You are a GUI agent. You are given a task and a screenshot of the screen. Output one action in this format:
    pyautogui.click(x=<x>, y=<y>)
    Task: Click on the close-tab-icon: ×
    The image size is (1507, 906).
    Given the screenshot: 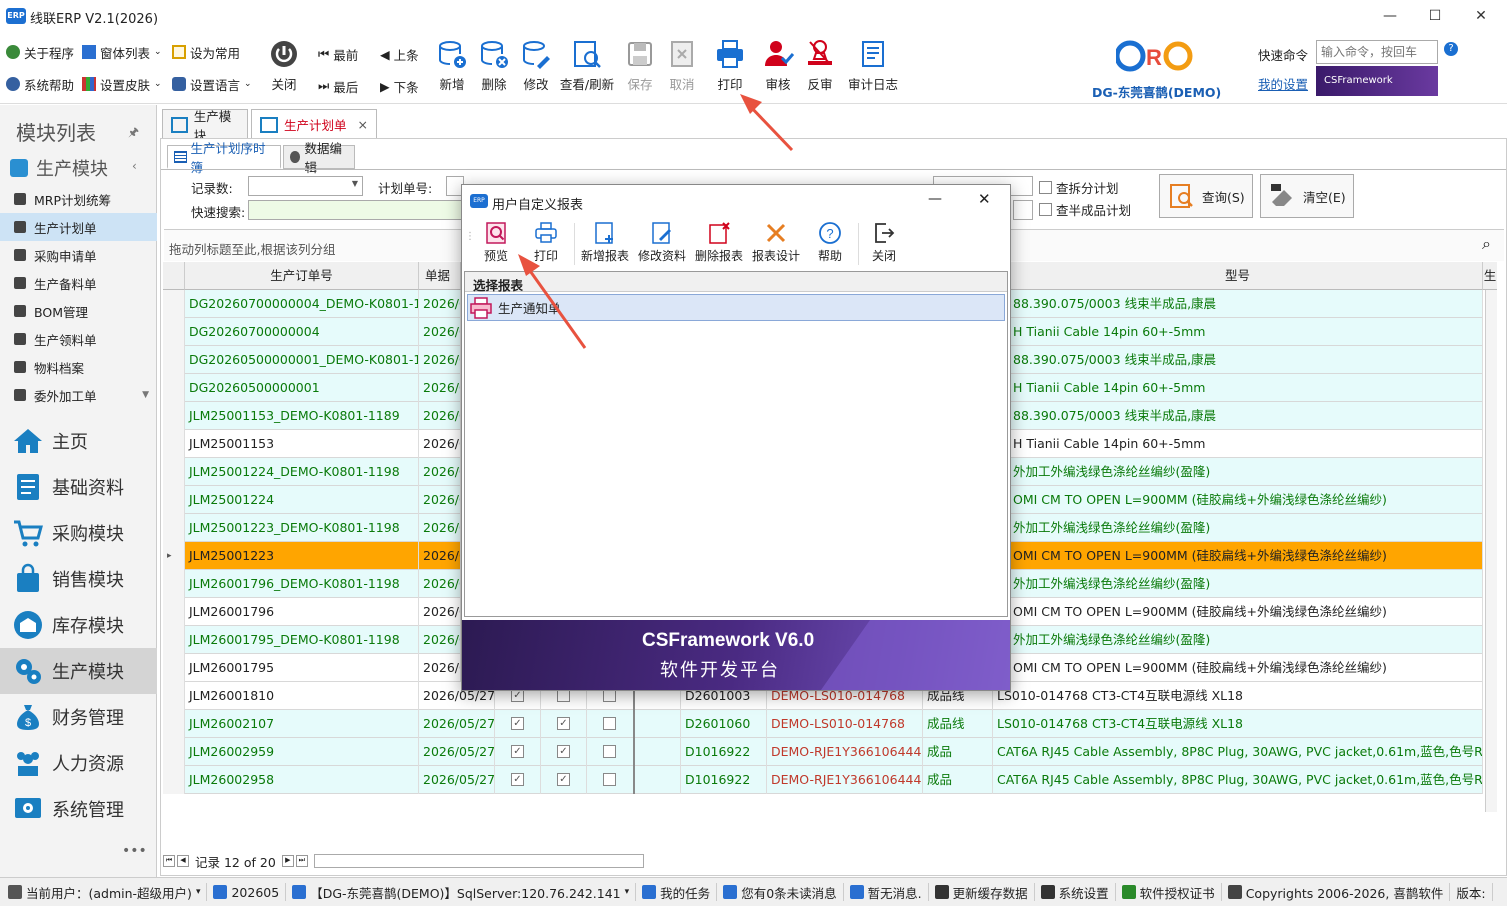 What is the action you would take?
    pyautogui.click(x=363, y=124)
    